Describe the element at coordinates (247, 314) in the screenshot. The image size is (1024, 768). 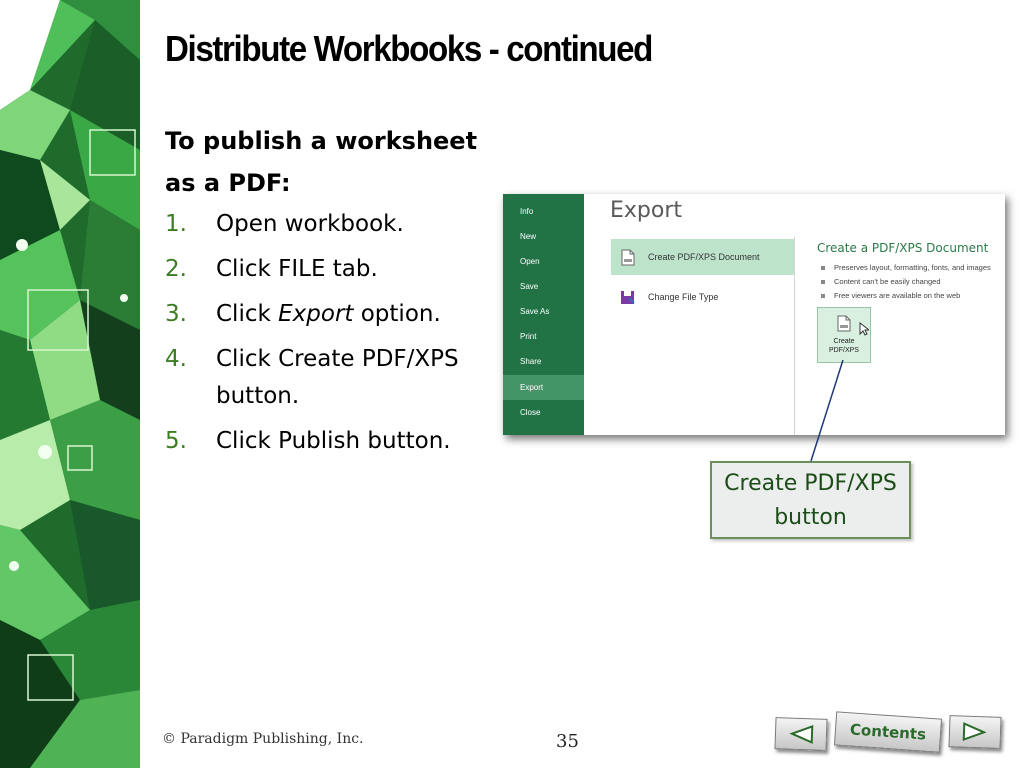
I see `step-text-pre: Click` at that location.